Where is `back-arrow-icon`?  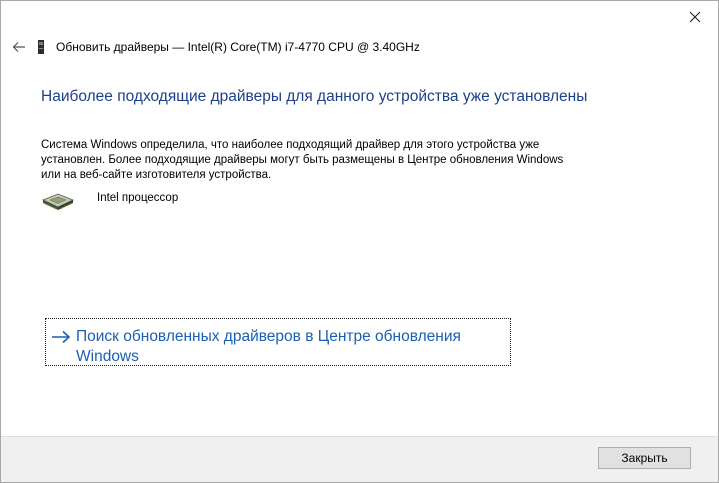
back-arrow-icon is located at coordinates (18, 47).